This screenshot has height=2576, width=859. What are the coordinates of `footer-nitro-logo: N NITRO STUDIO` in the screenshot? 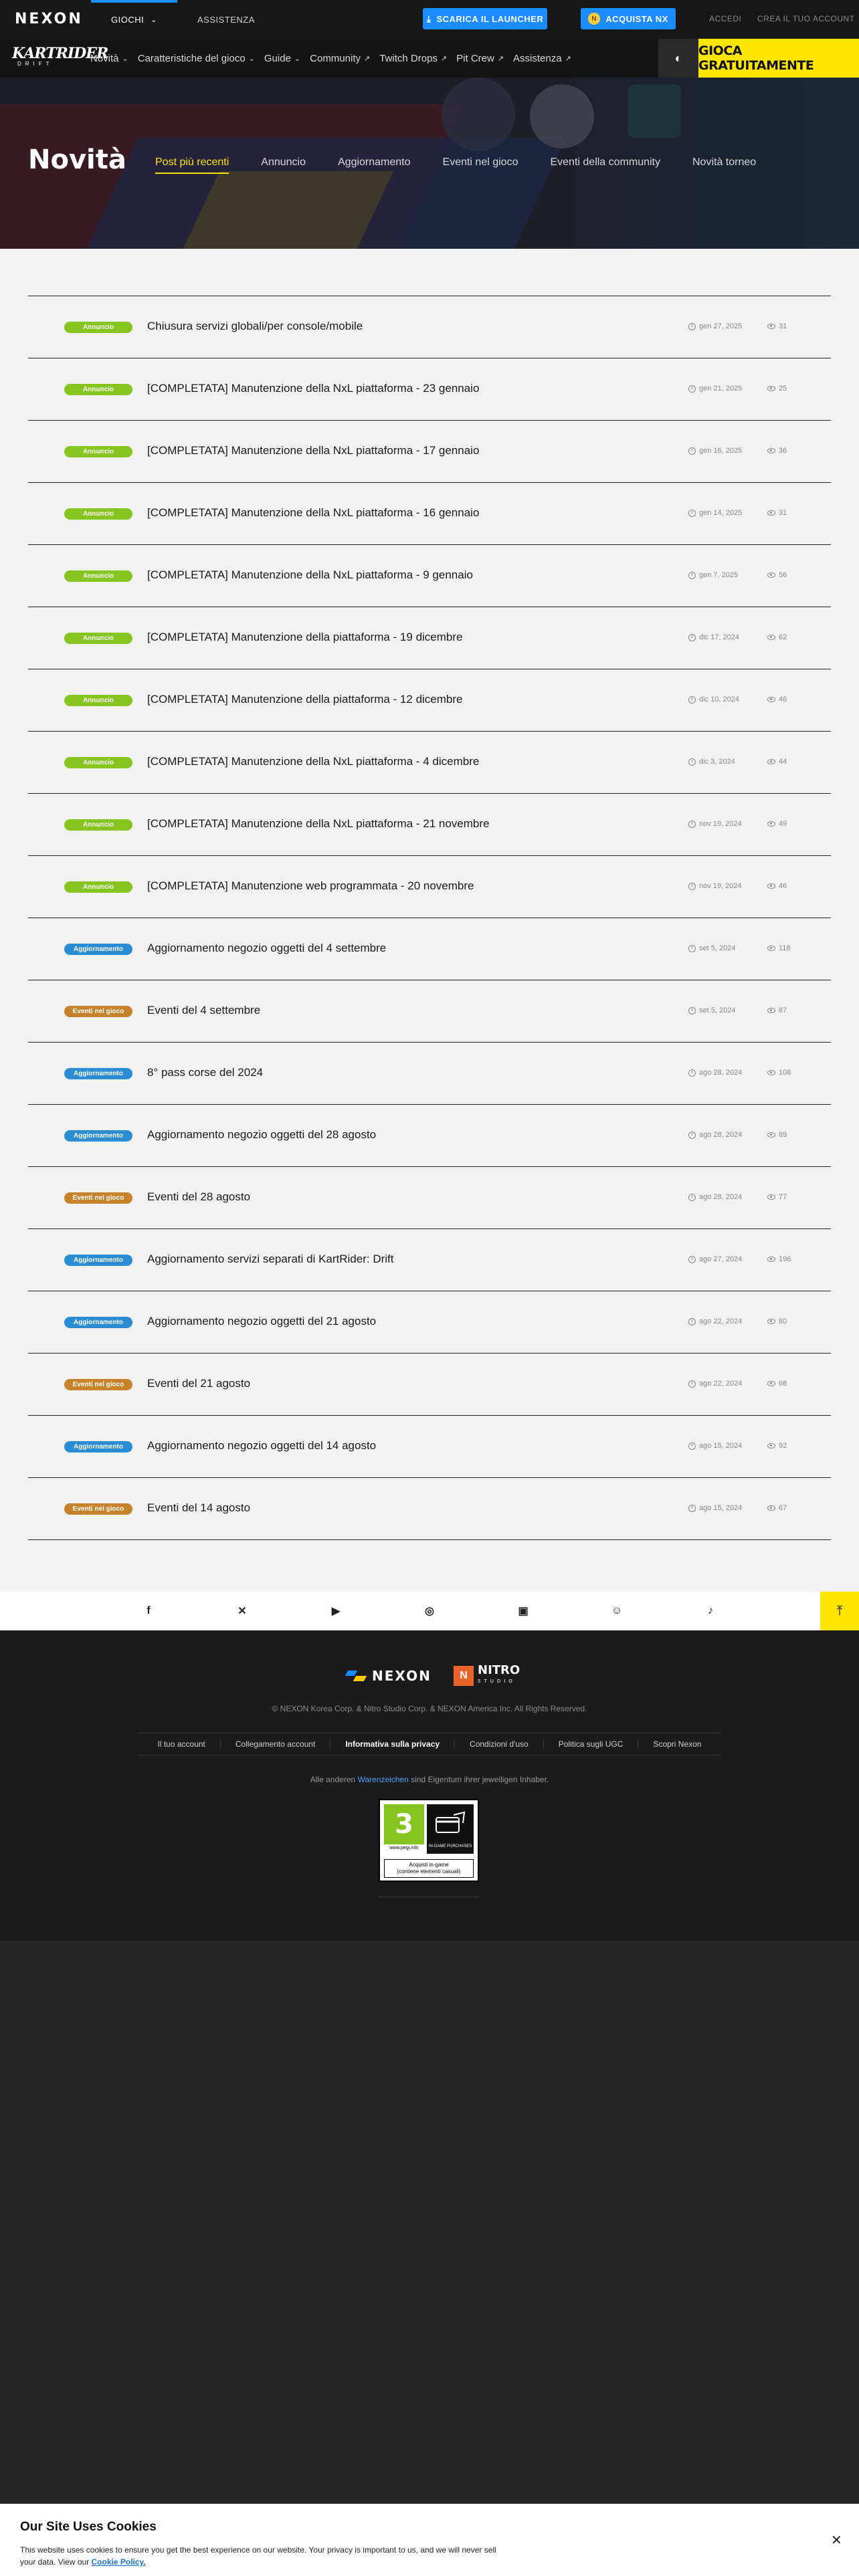 It's located at (487, 1676).